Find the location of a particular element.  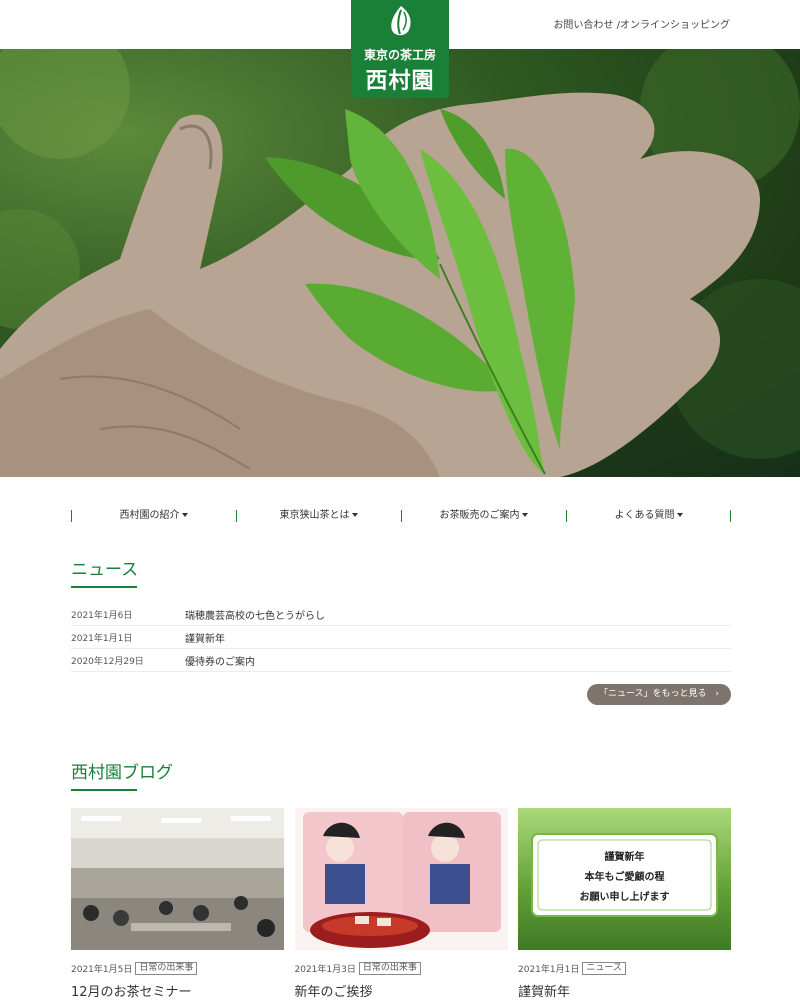

site-logo: 東京の茶工房 西村園 is located at coordinates (400, 49).